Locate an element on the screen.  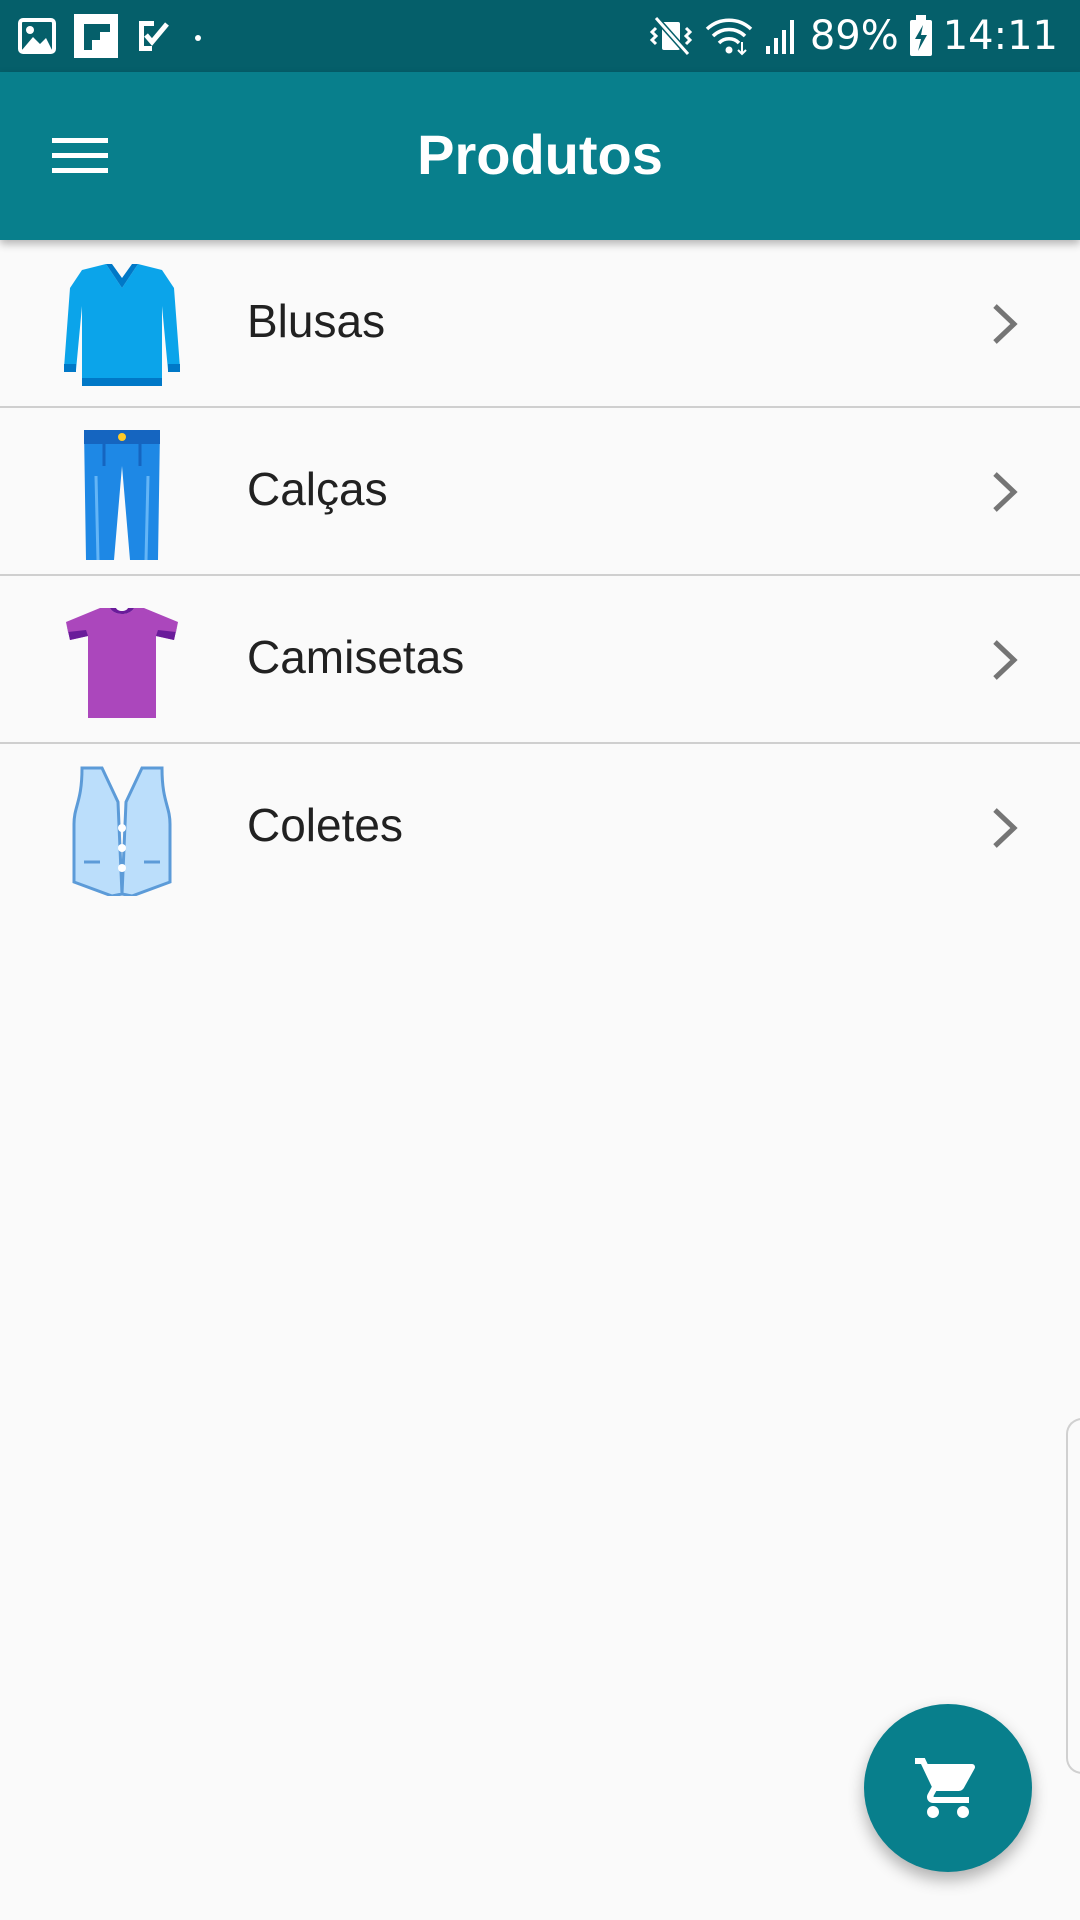
app-bar: Produtos is located at coordinates (540, 156).